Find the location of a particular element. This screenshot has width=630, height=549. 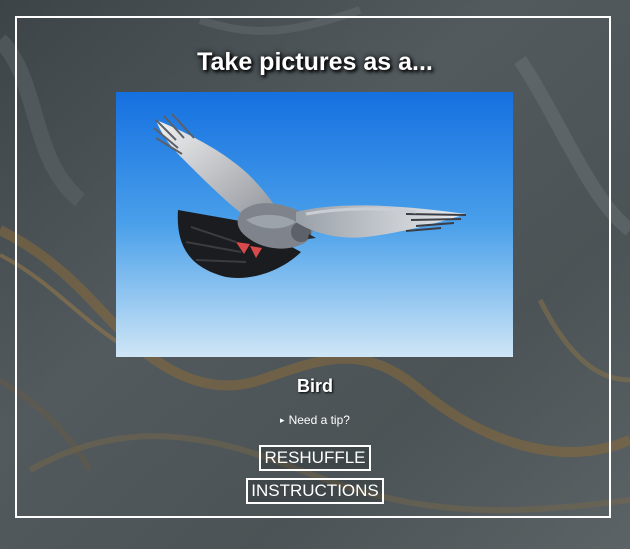

instructions-button-row: INSTRUCTIONS is located at coordinates (315, 491).